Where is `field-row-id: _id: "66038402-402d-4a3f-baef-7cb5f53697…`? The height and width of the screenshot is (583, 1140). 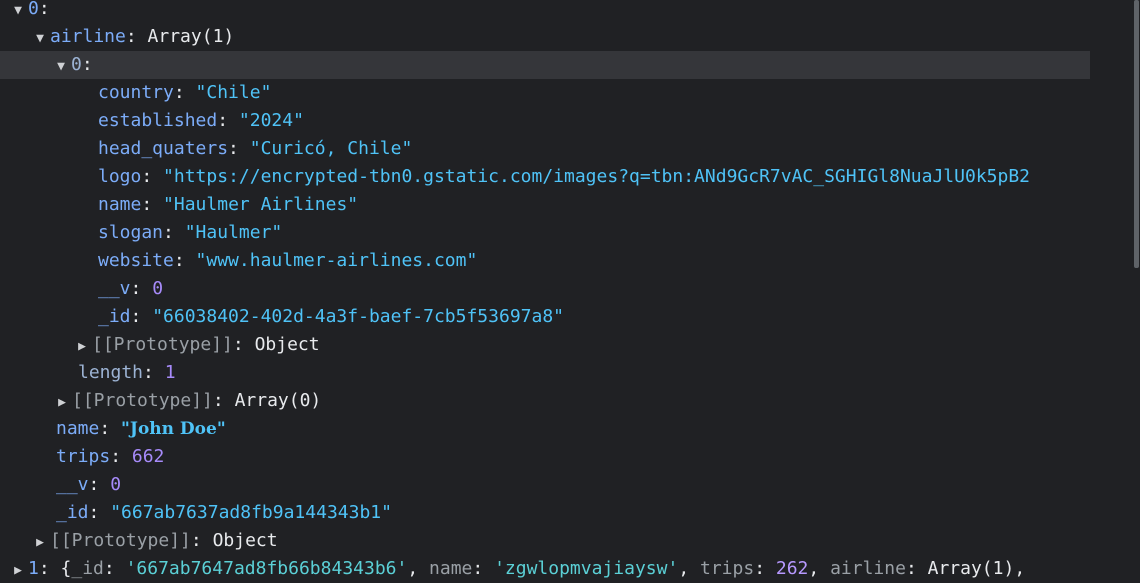
field-row-id: _id: "66038402-402d-4a3f-baef-7cb5f53697… is located at coordinates (545, 317).